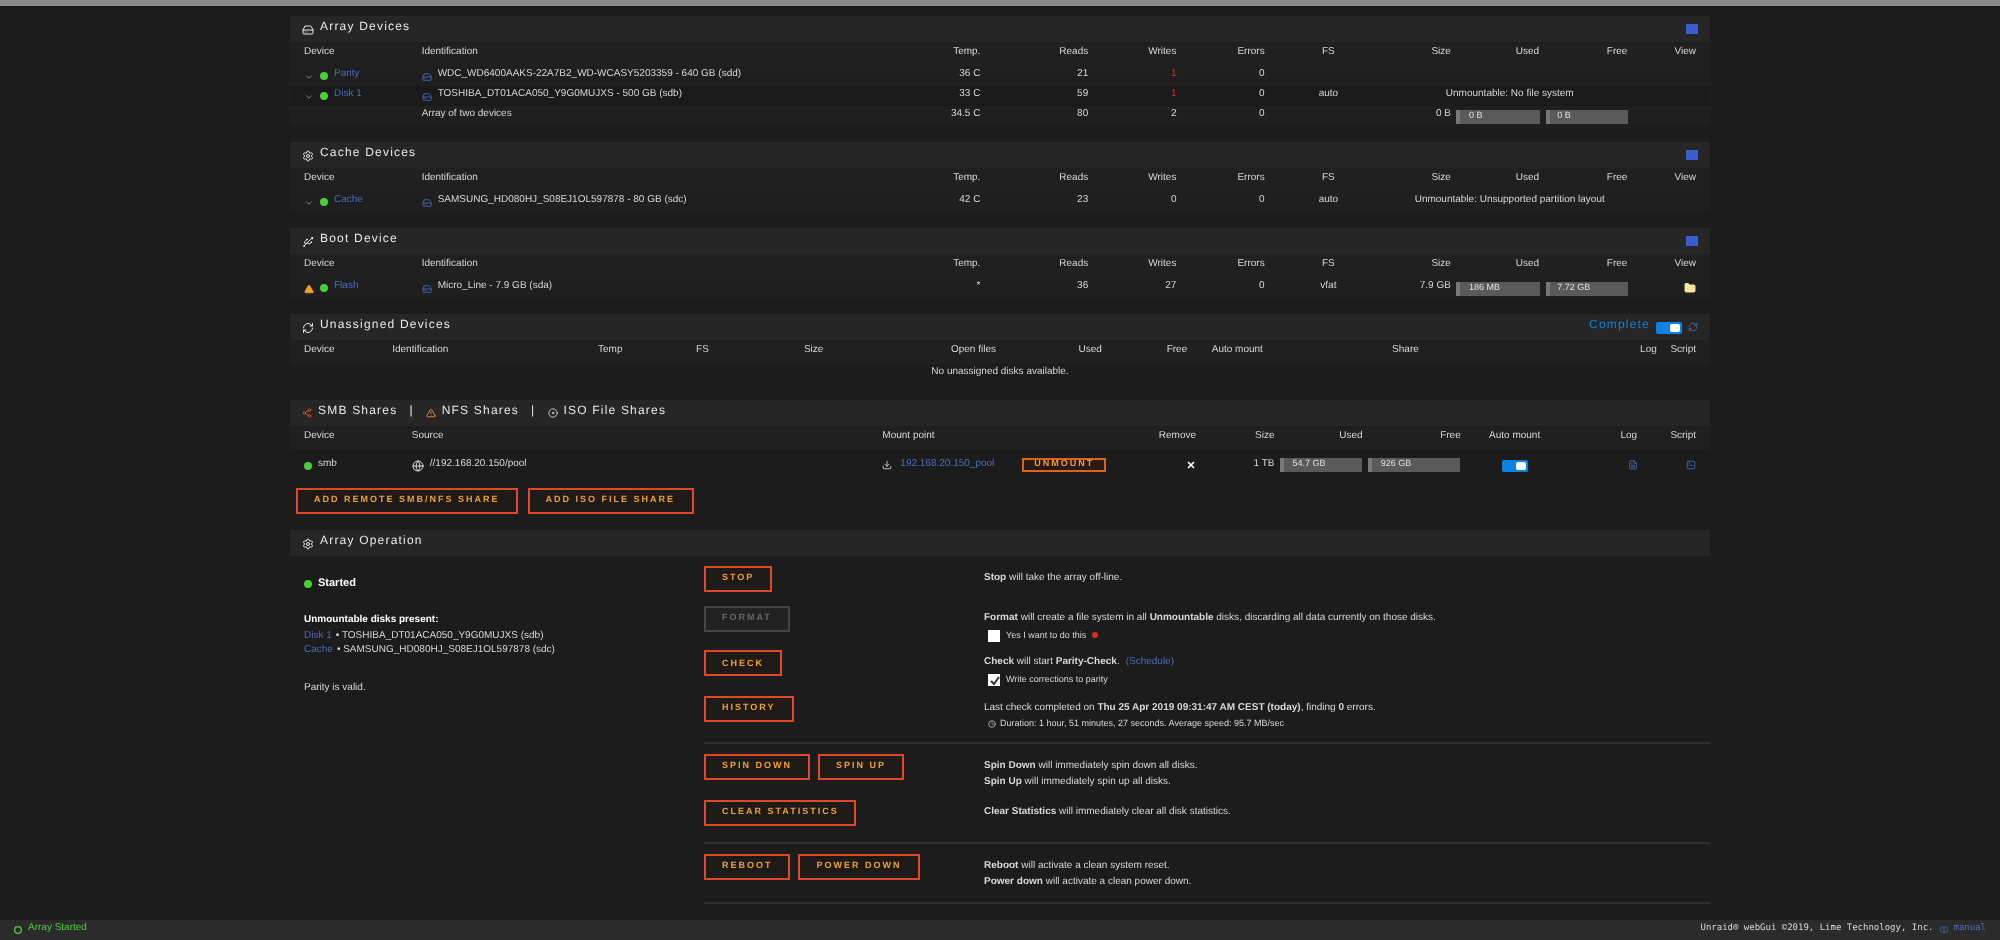  What do you see at coordinates (1690, 288) in the screenshot?
I see `folder-icon` at bounding box center [1690, 288].